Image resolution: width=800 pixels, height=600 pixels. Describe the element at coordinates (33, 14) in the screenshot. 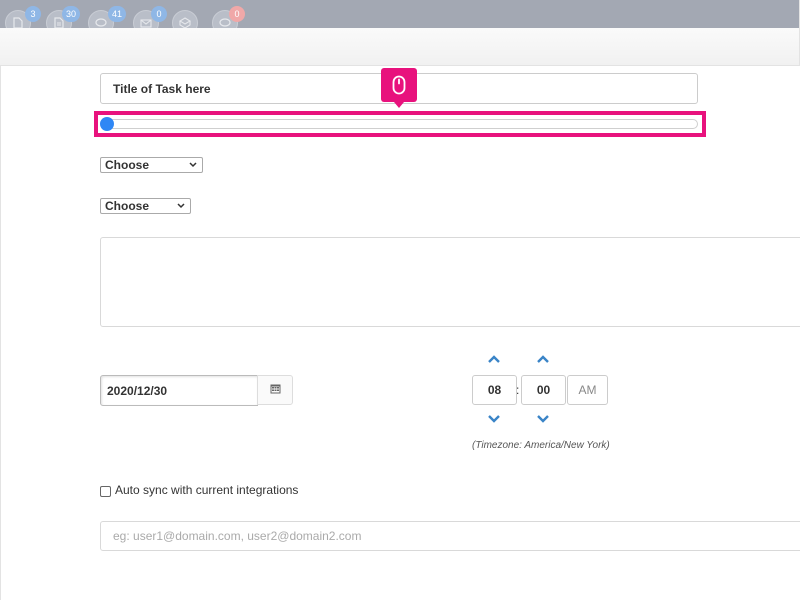

I see `document-badge: 3` at that location.